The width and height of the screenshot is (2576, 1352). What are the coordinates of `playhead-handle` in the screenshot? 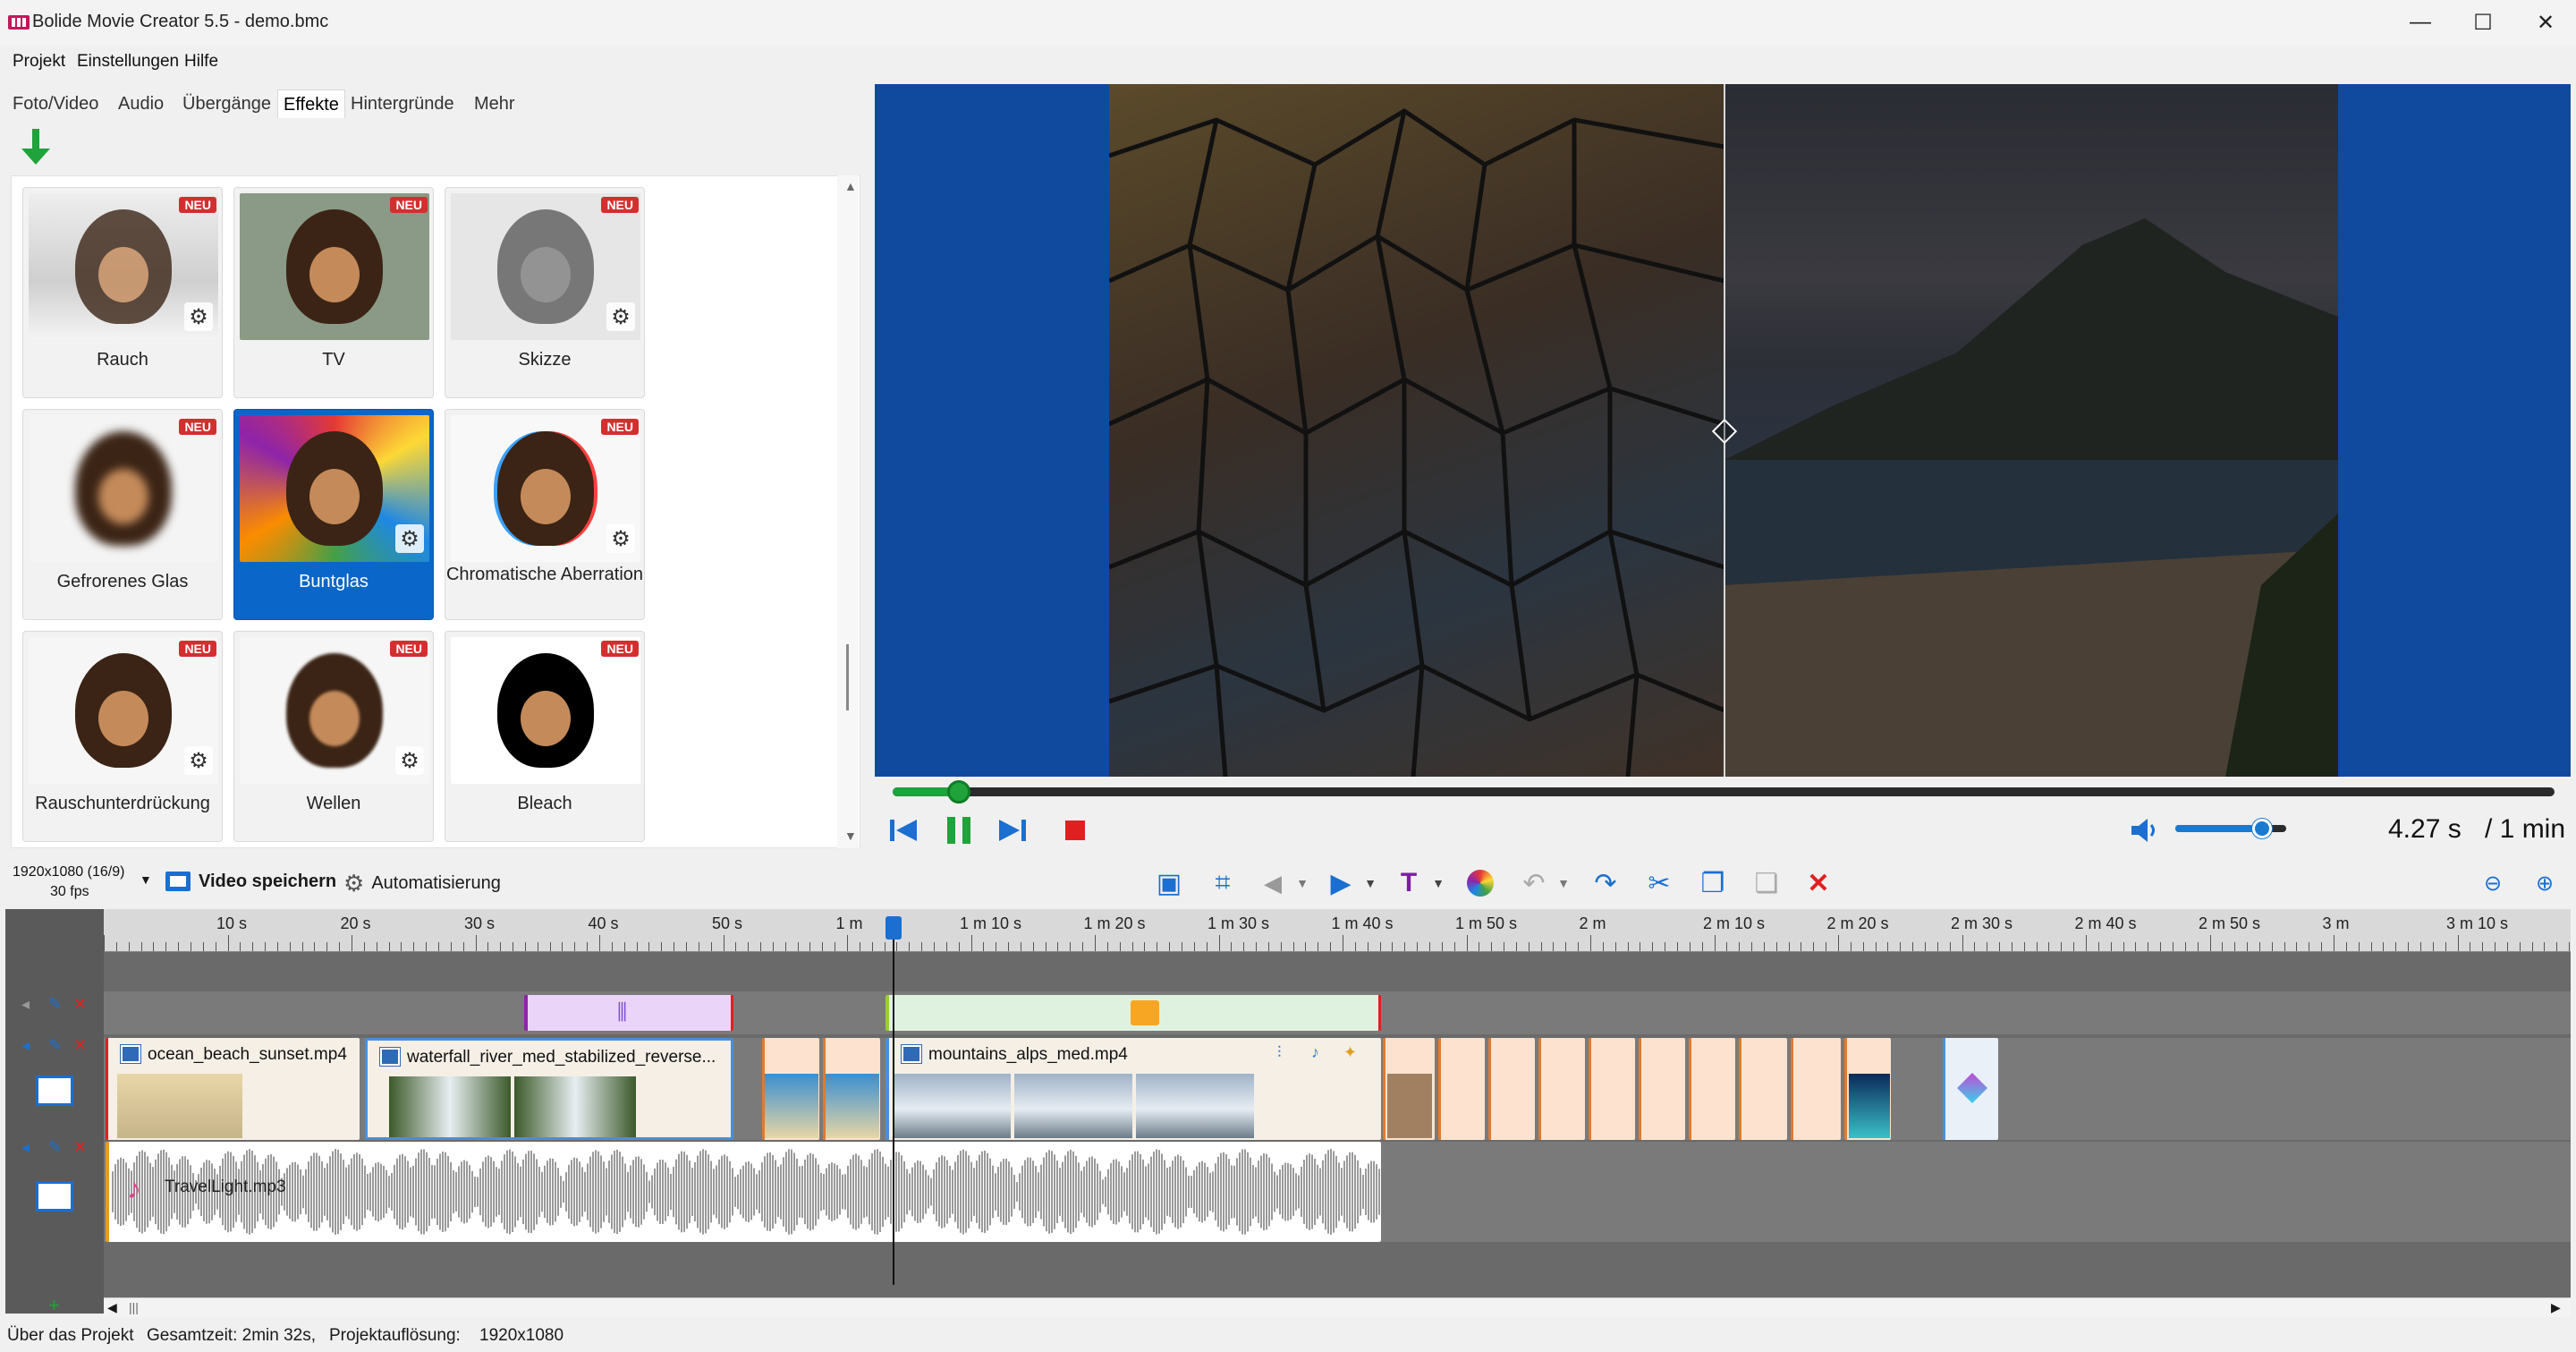 It's located at (894, 928).